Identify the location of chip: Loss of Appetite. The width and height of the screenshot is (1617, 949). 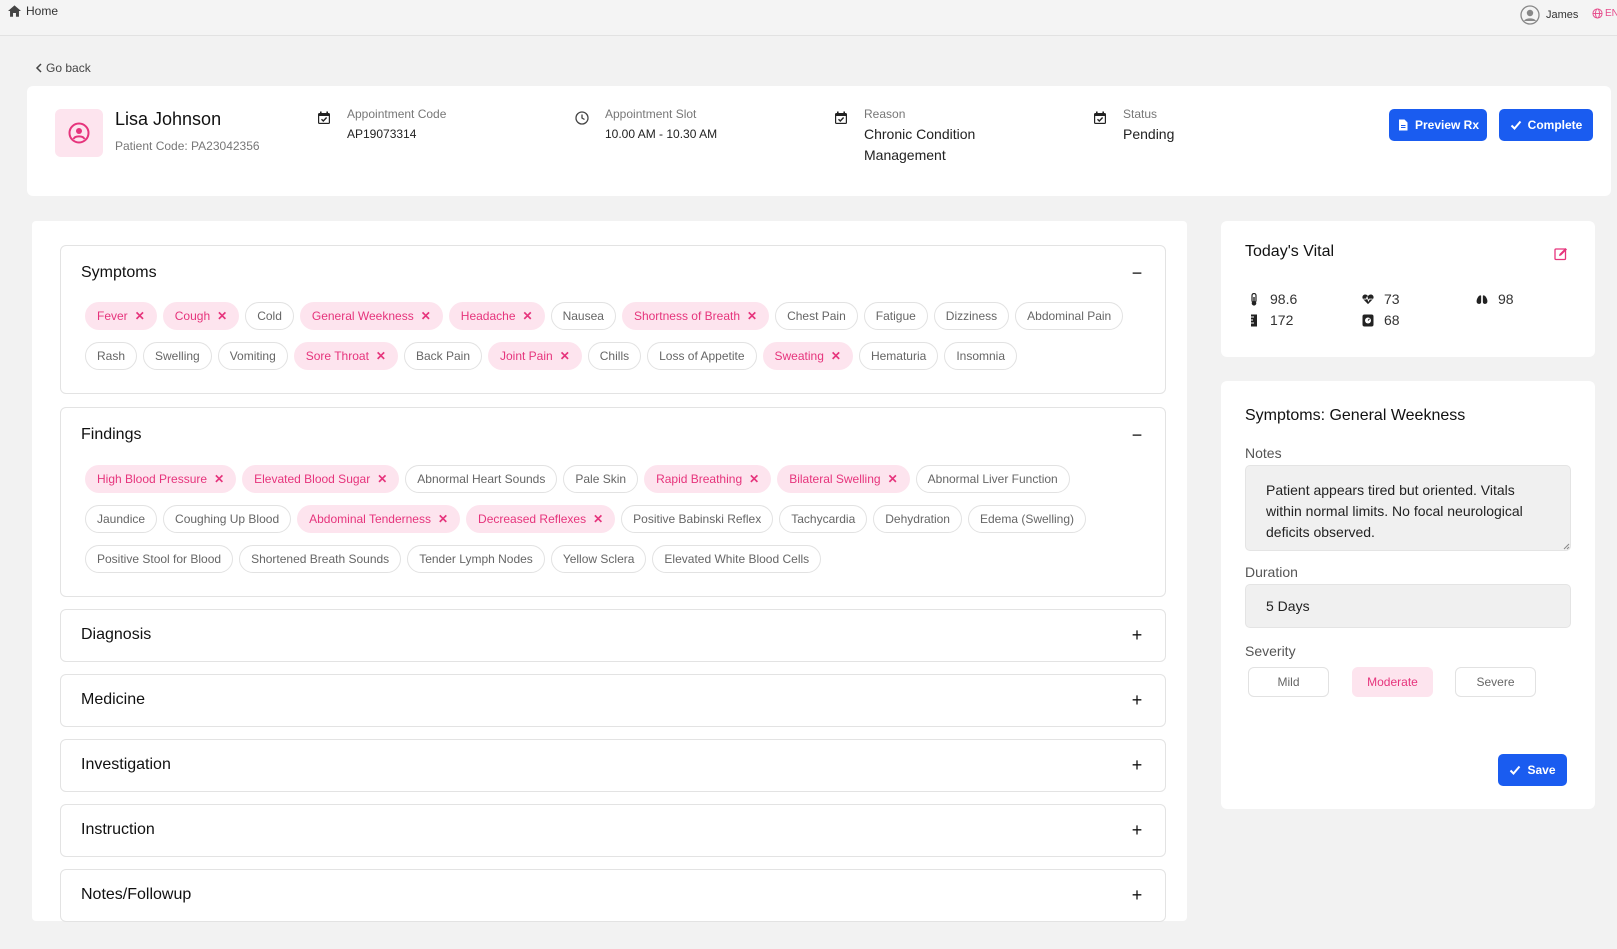
(702, 356).